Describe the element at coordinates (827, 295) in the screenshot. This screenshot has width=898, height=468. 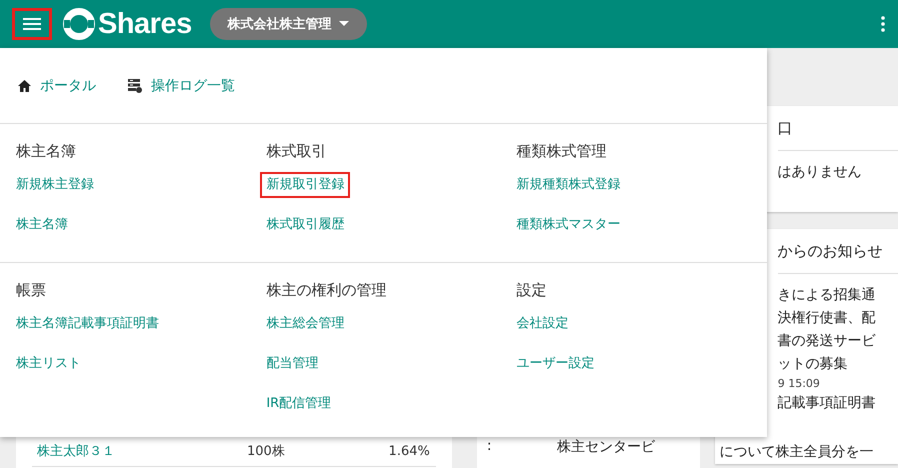
I see `card-text: きによる招集通` at that location.